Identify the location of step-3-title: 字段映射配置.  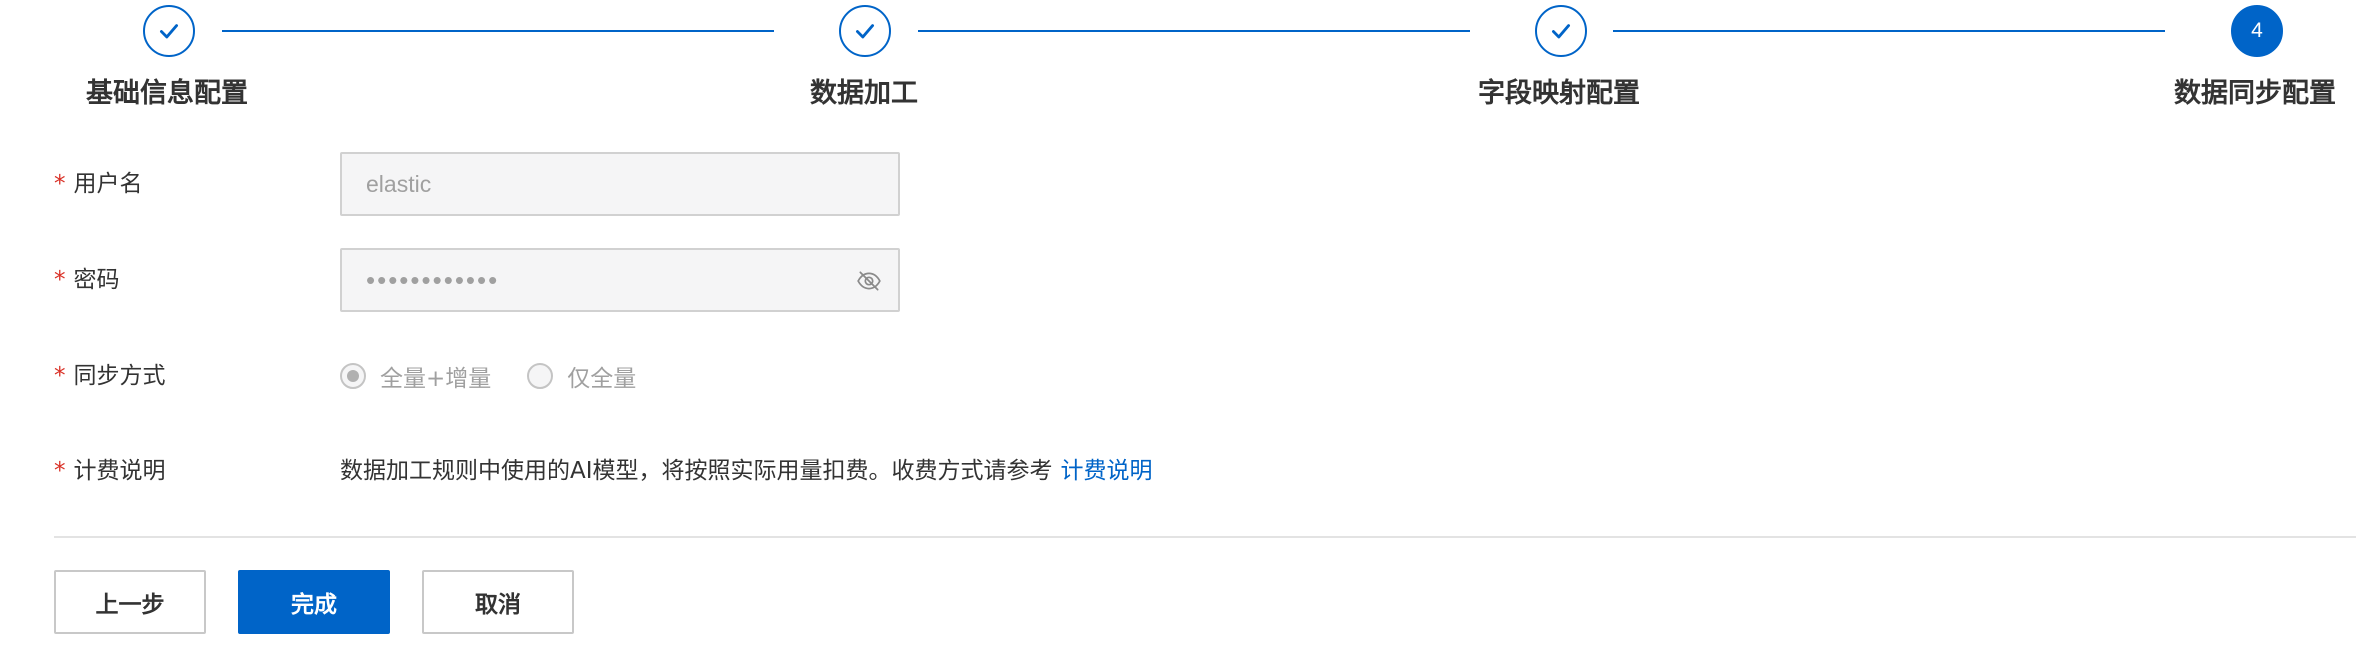
(1559, 93).